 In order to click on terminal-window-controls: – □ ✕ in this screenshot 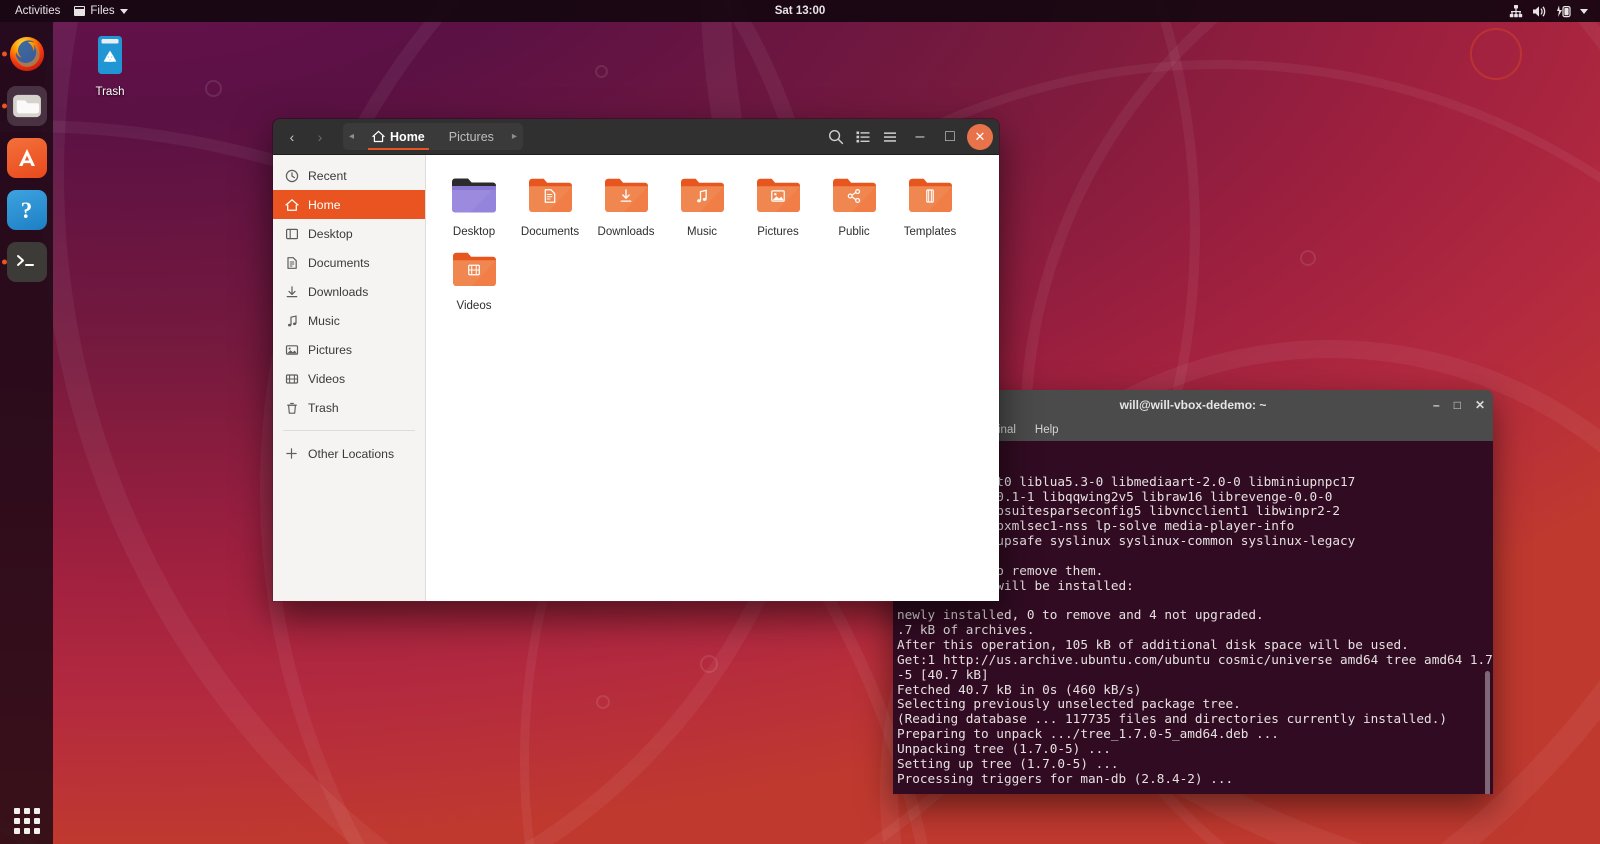, I will do `click(1459, 404)`.